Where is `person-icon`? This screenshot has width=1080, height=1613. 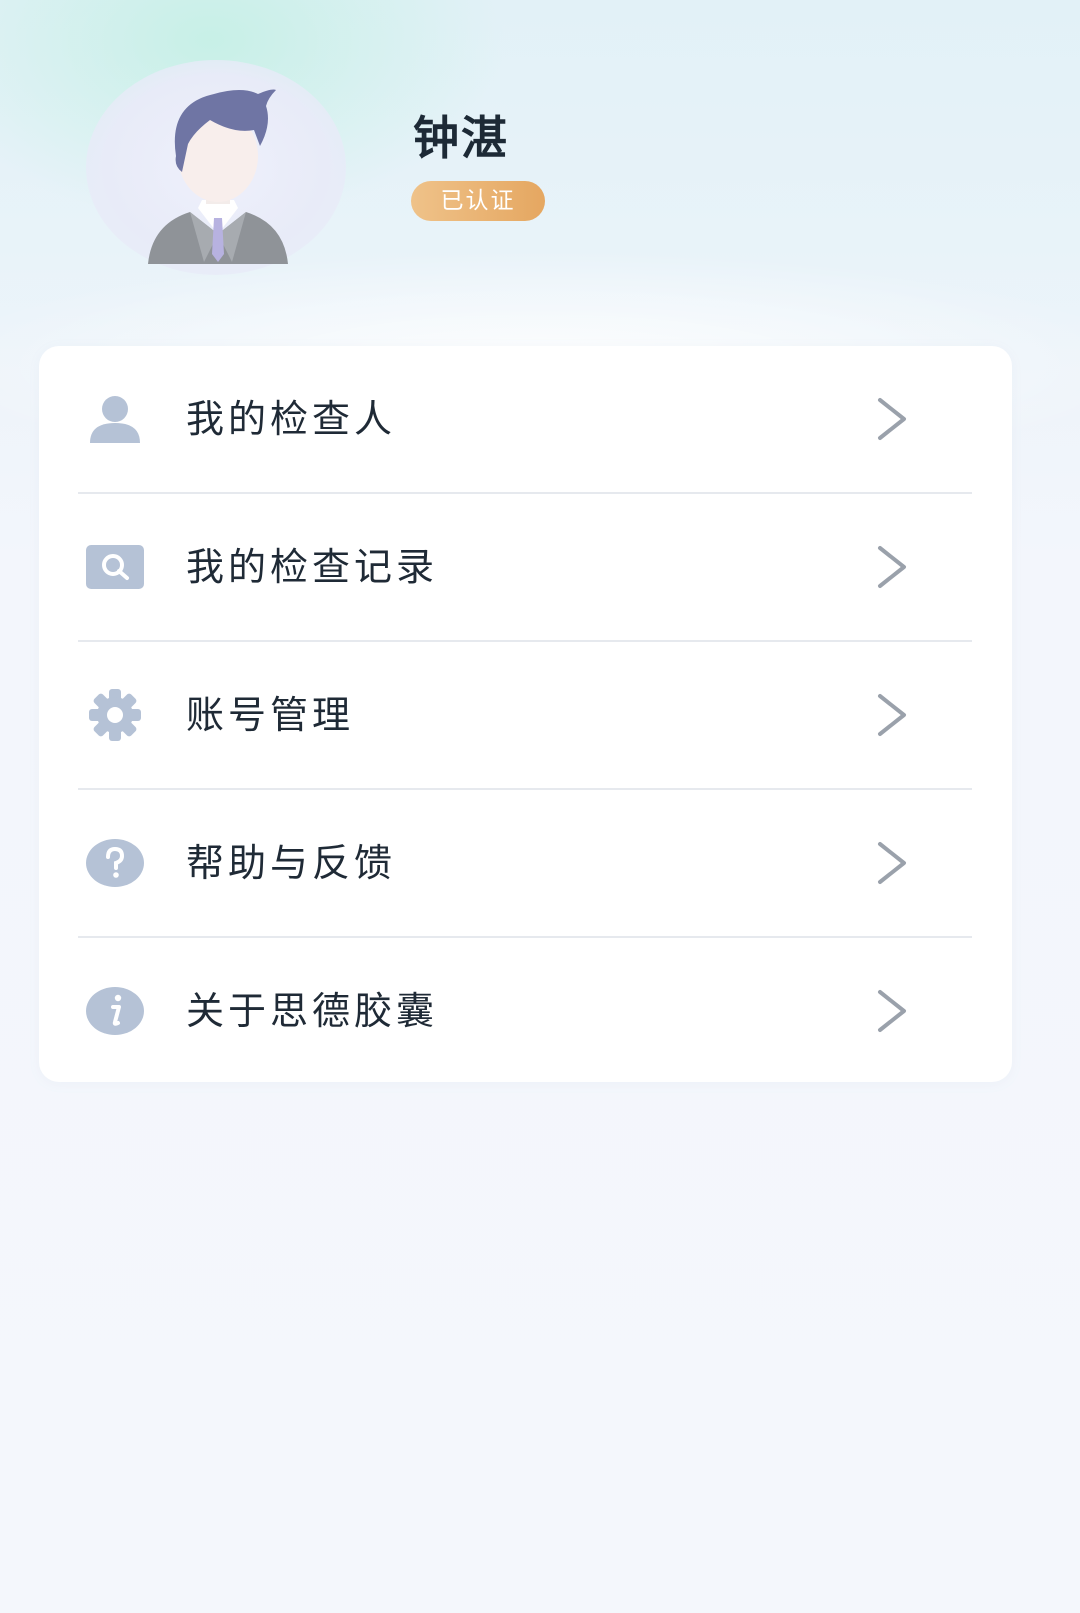 person-icon is located at coordinates (115, 419).